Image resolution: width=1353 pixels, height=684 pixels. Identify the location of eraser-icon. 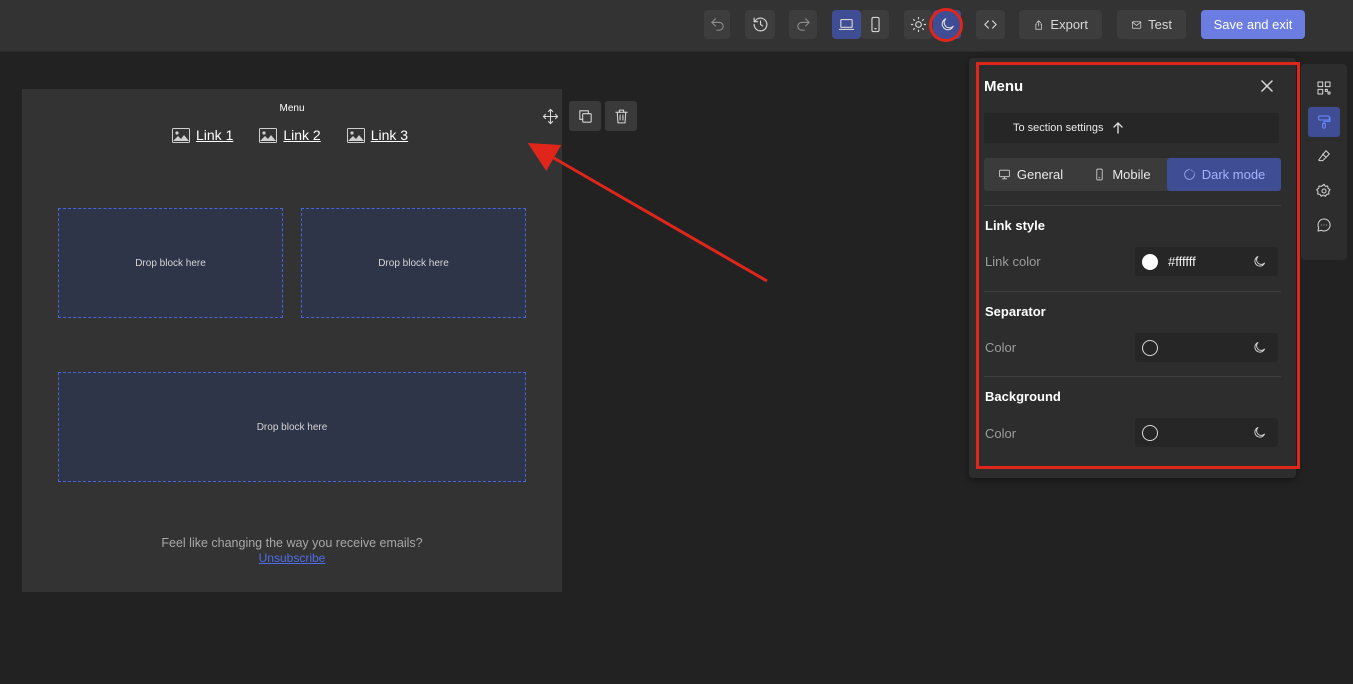
(1324, 156).